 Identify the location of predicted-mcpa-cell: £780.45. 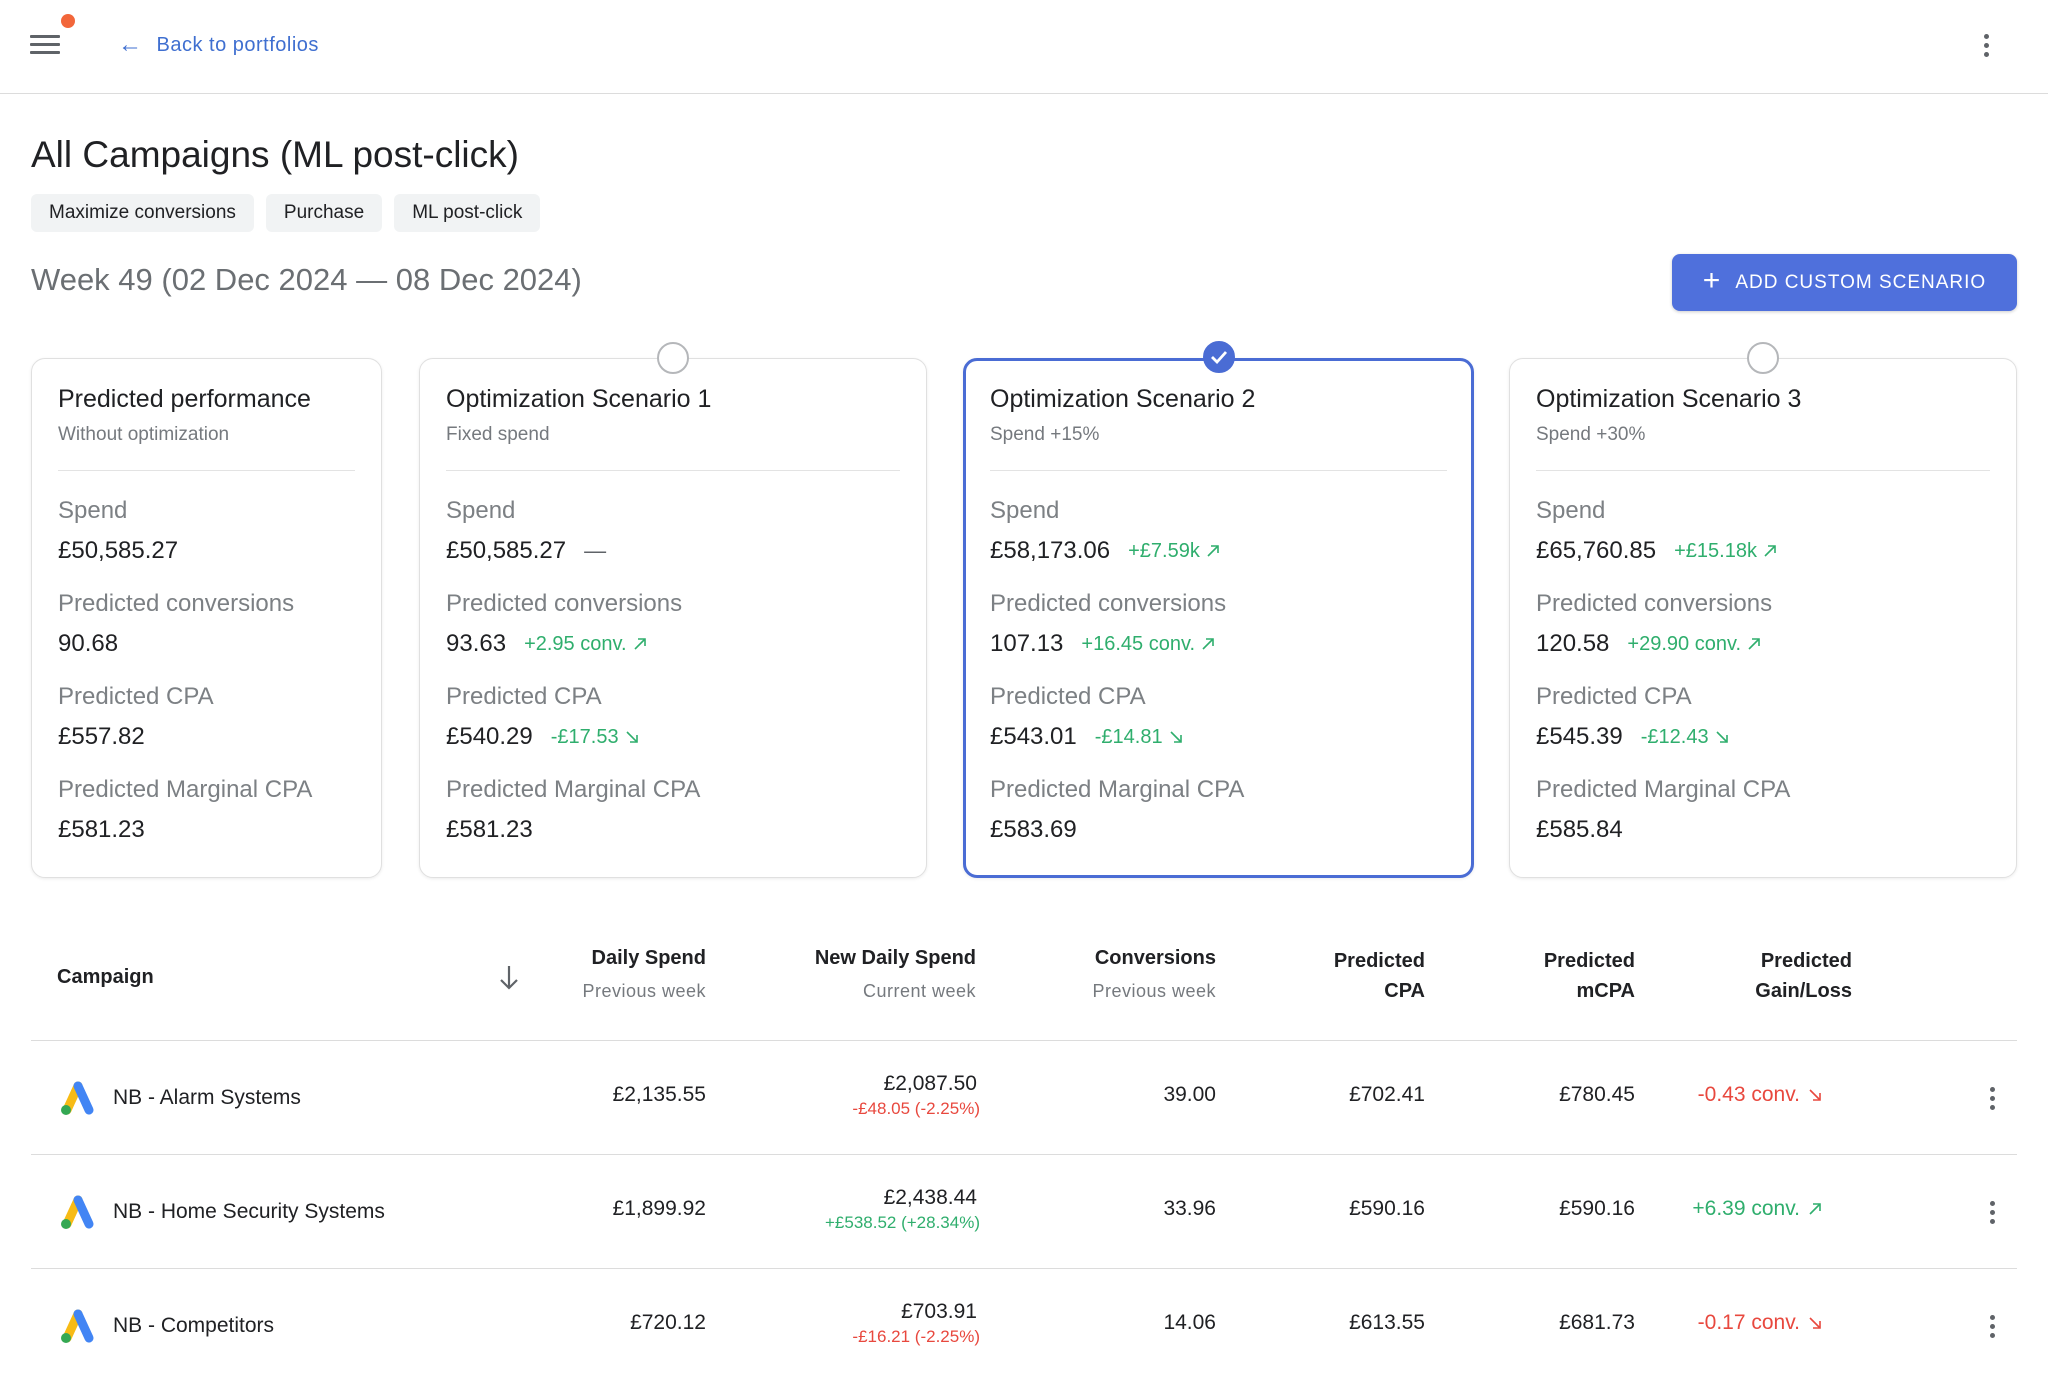
(1597, 1094).